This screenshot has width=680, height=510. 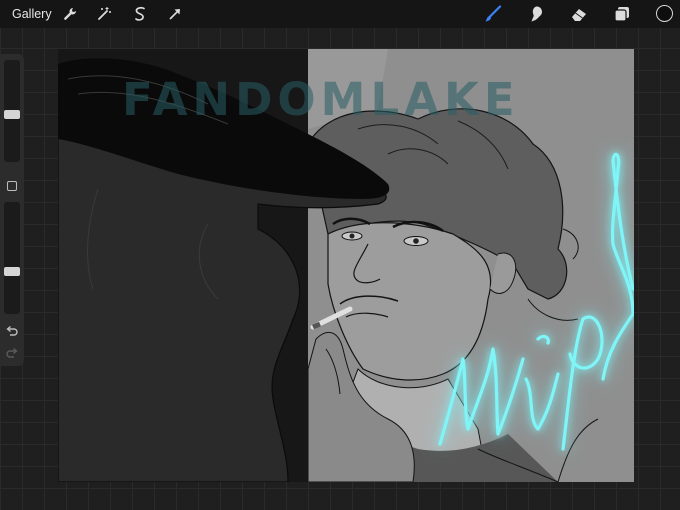 What do you see at coordinates (104, 14) in the screenshot?
I see `magic-wand-icon` at bounding box center [104, 14].